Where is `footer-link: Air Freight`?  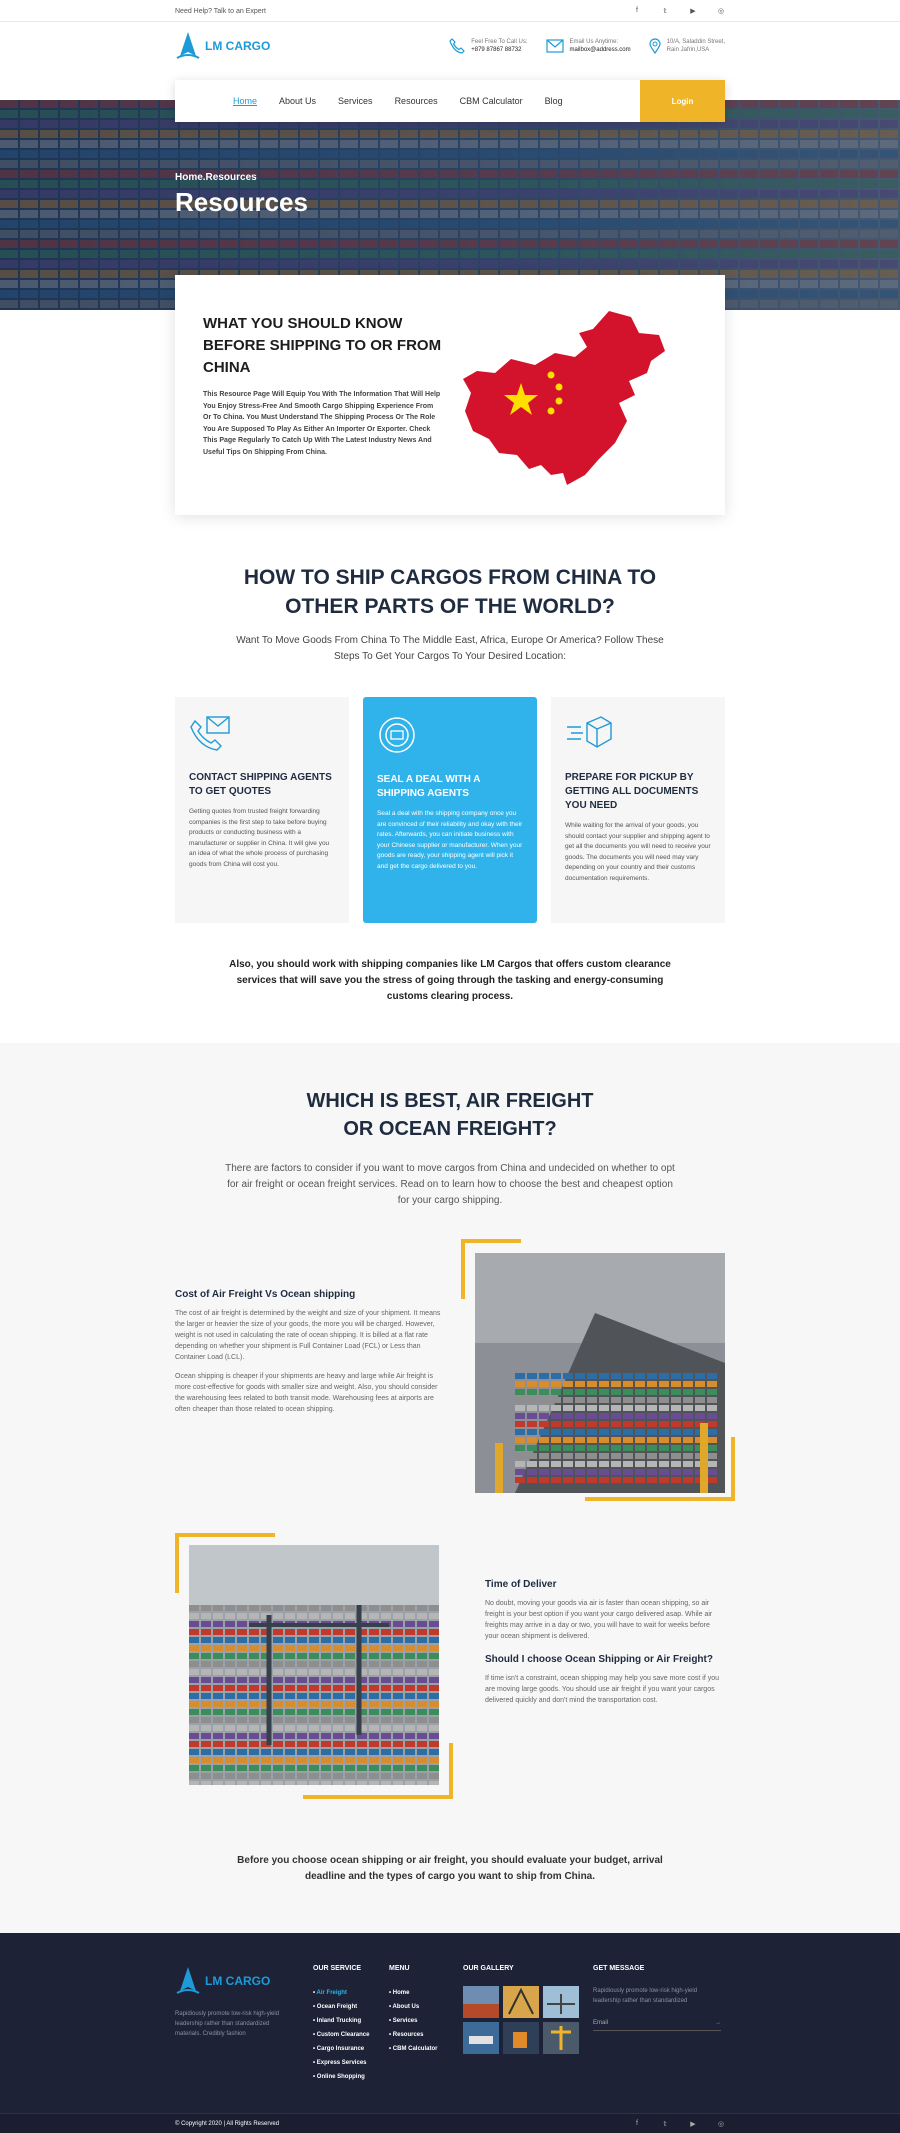
footer-link: Air Freight is located at coordinates (351, 1993).